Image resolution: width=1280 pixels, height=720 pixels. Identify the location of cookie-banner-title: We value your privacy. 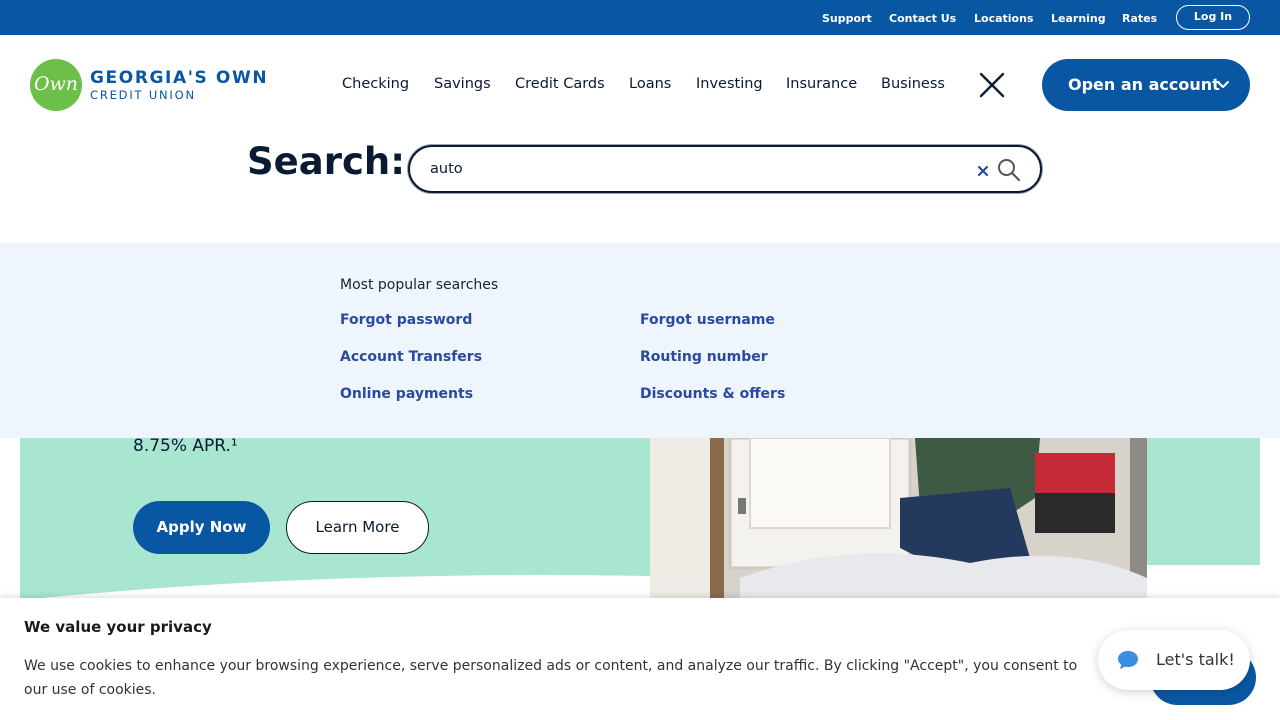
(118, 627).